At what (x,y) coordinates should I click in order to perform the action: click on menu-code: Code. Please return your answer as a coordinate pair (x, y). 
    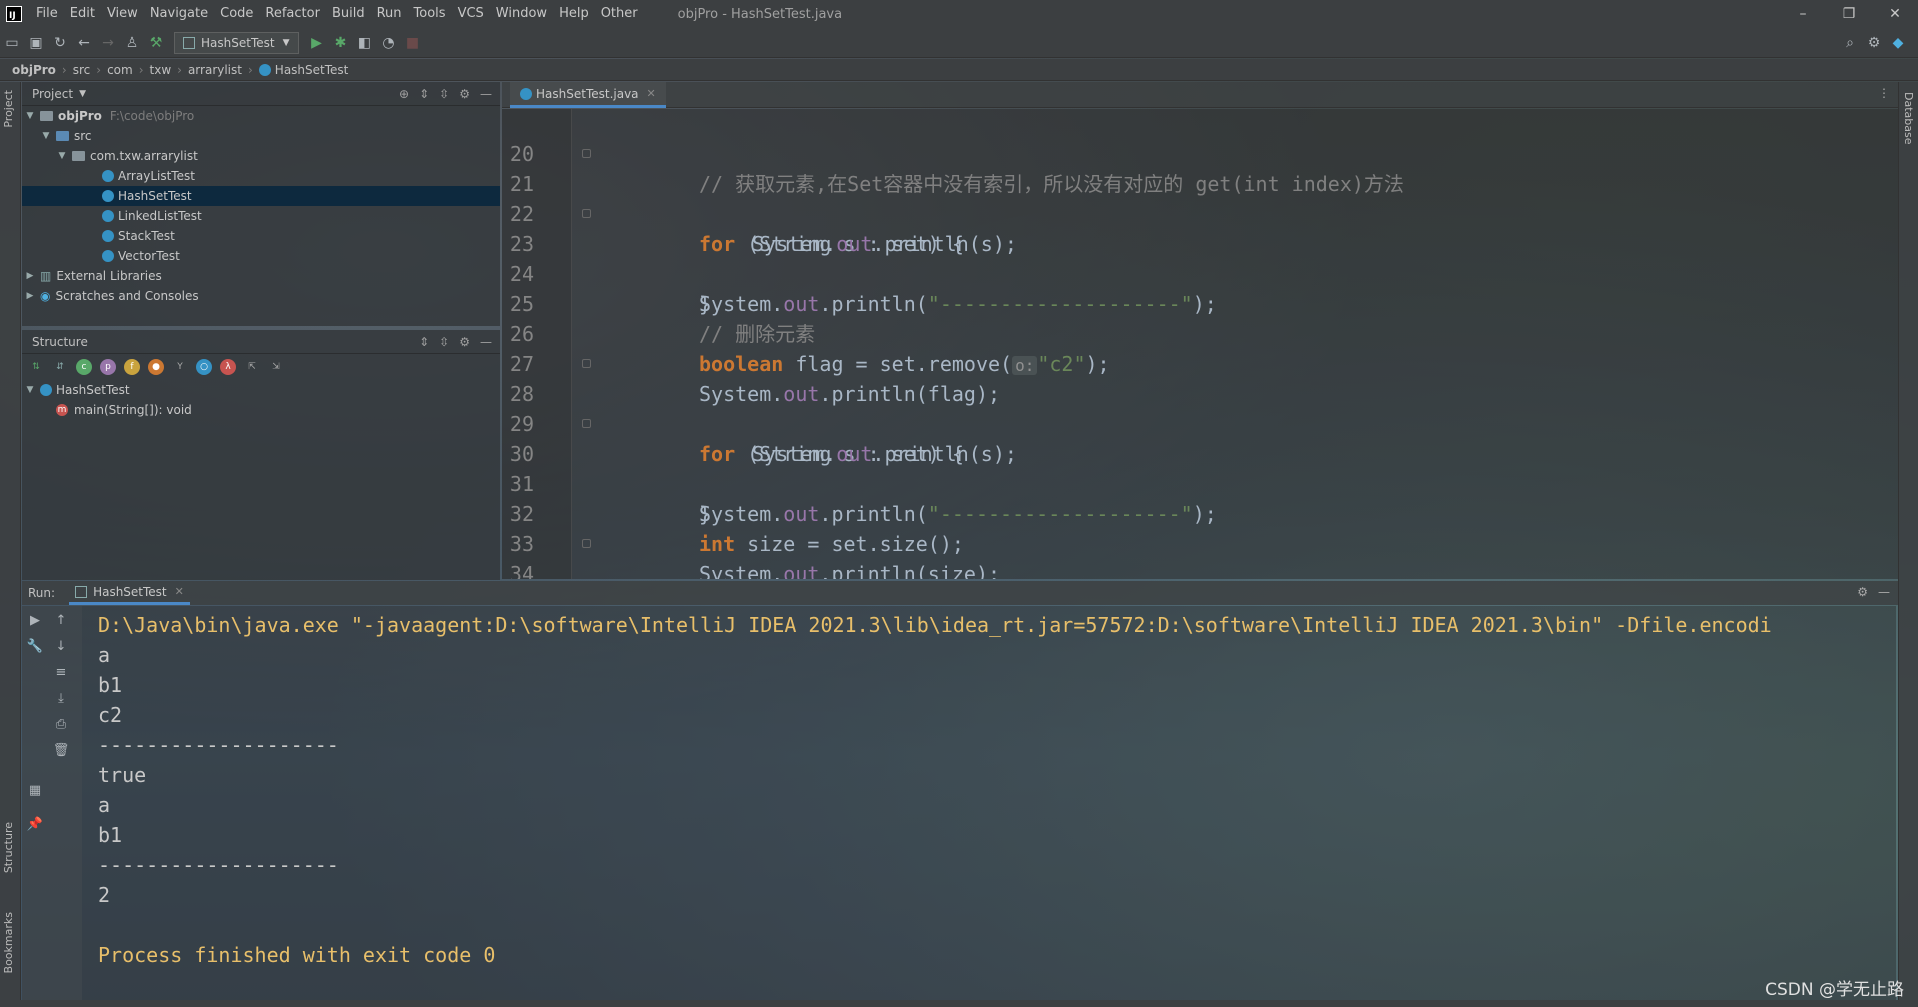
    Looking at the image, I should click on (236, 14).